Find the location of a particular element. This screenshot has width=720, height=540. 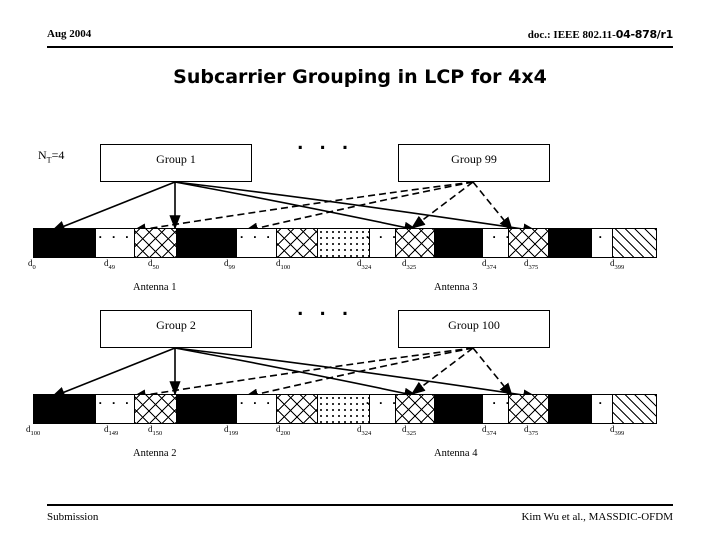

group-box-1: Group 1 is located at coordinates (176, 163).